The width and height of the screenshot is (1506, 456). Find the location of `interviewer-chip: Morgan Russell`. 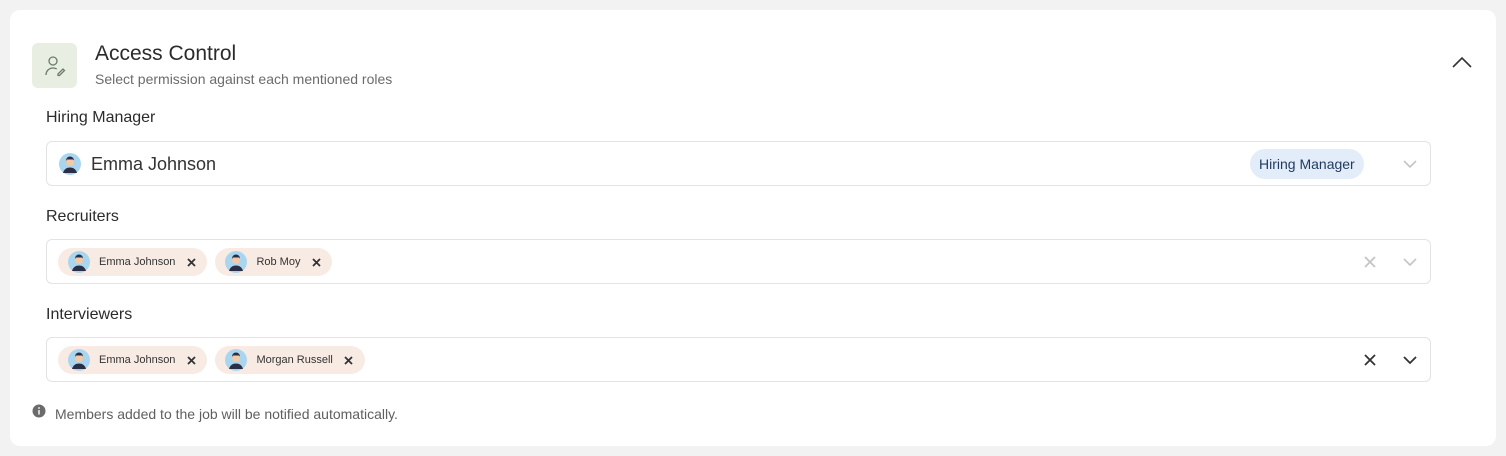

interviewer-chip: Morgan Russell is located at coordinates (290, 360).